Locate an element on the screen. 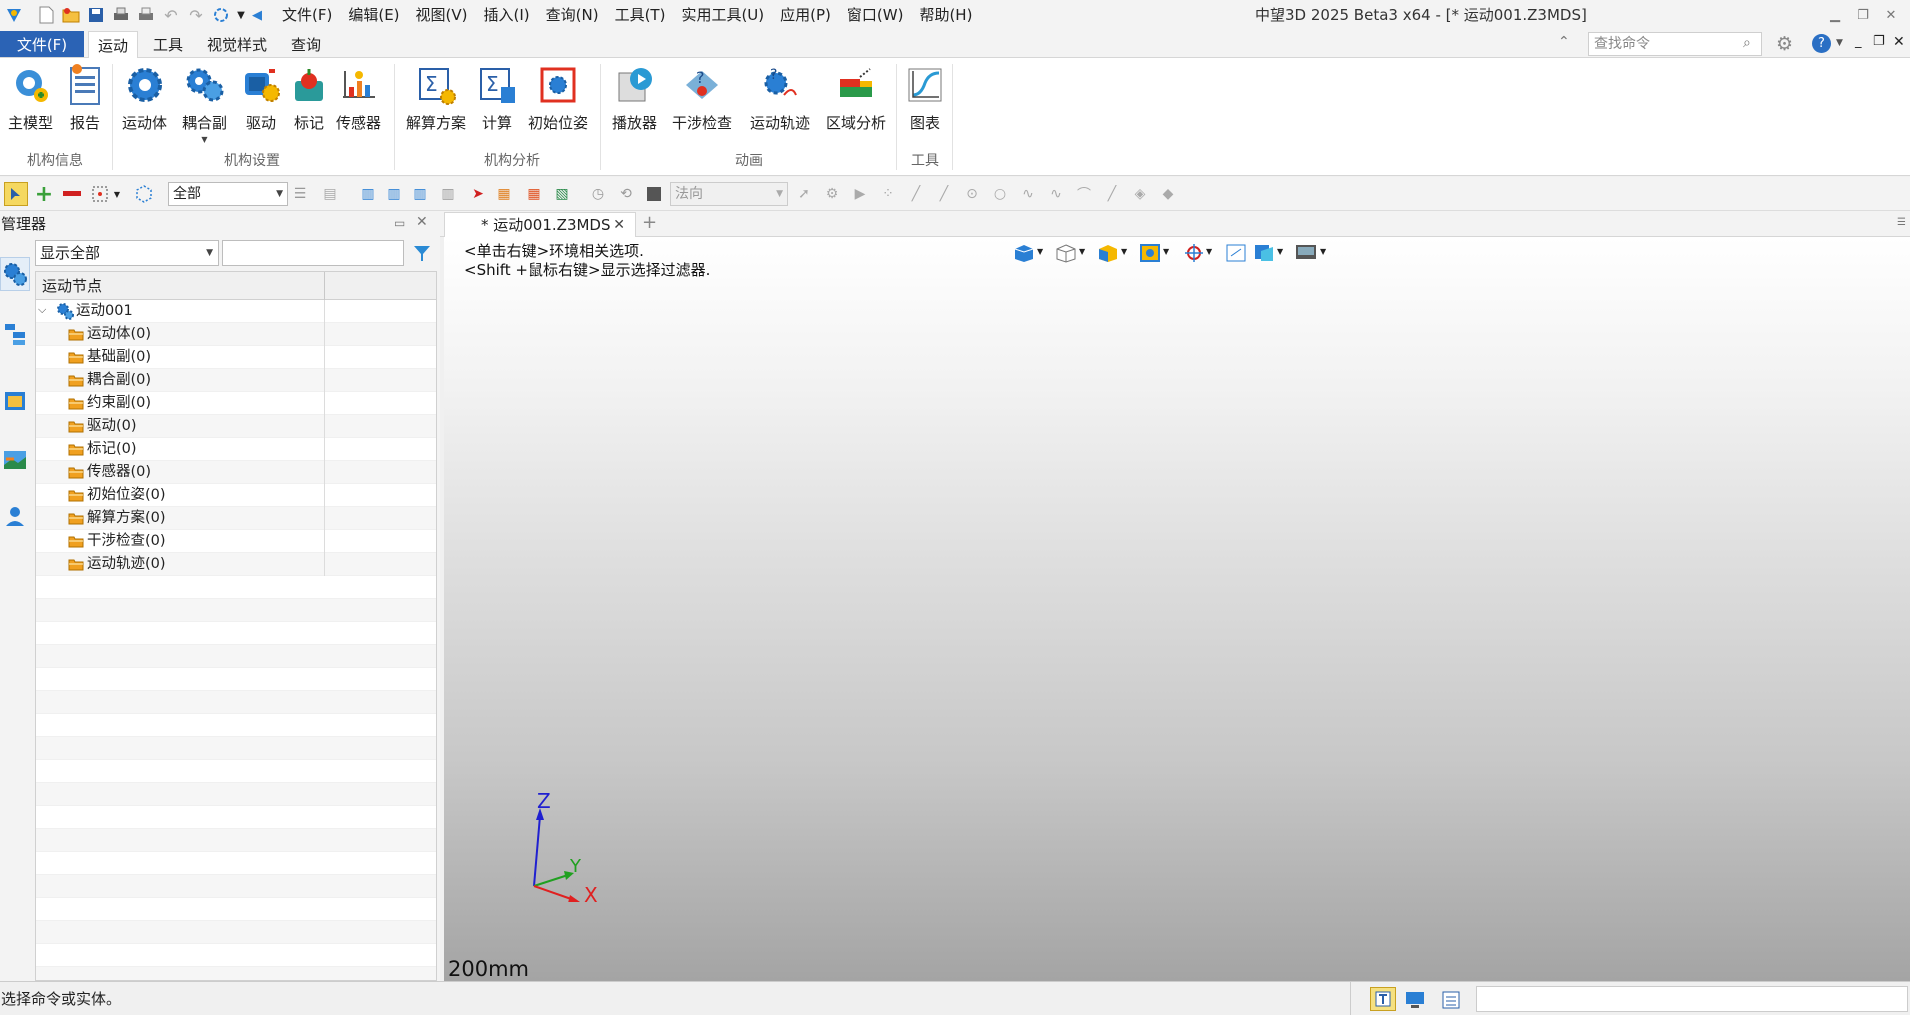  shaded-icon is located at coordinates (1108, 253).